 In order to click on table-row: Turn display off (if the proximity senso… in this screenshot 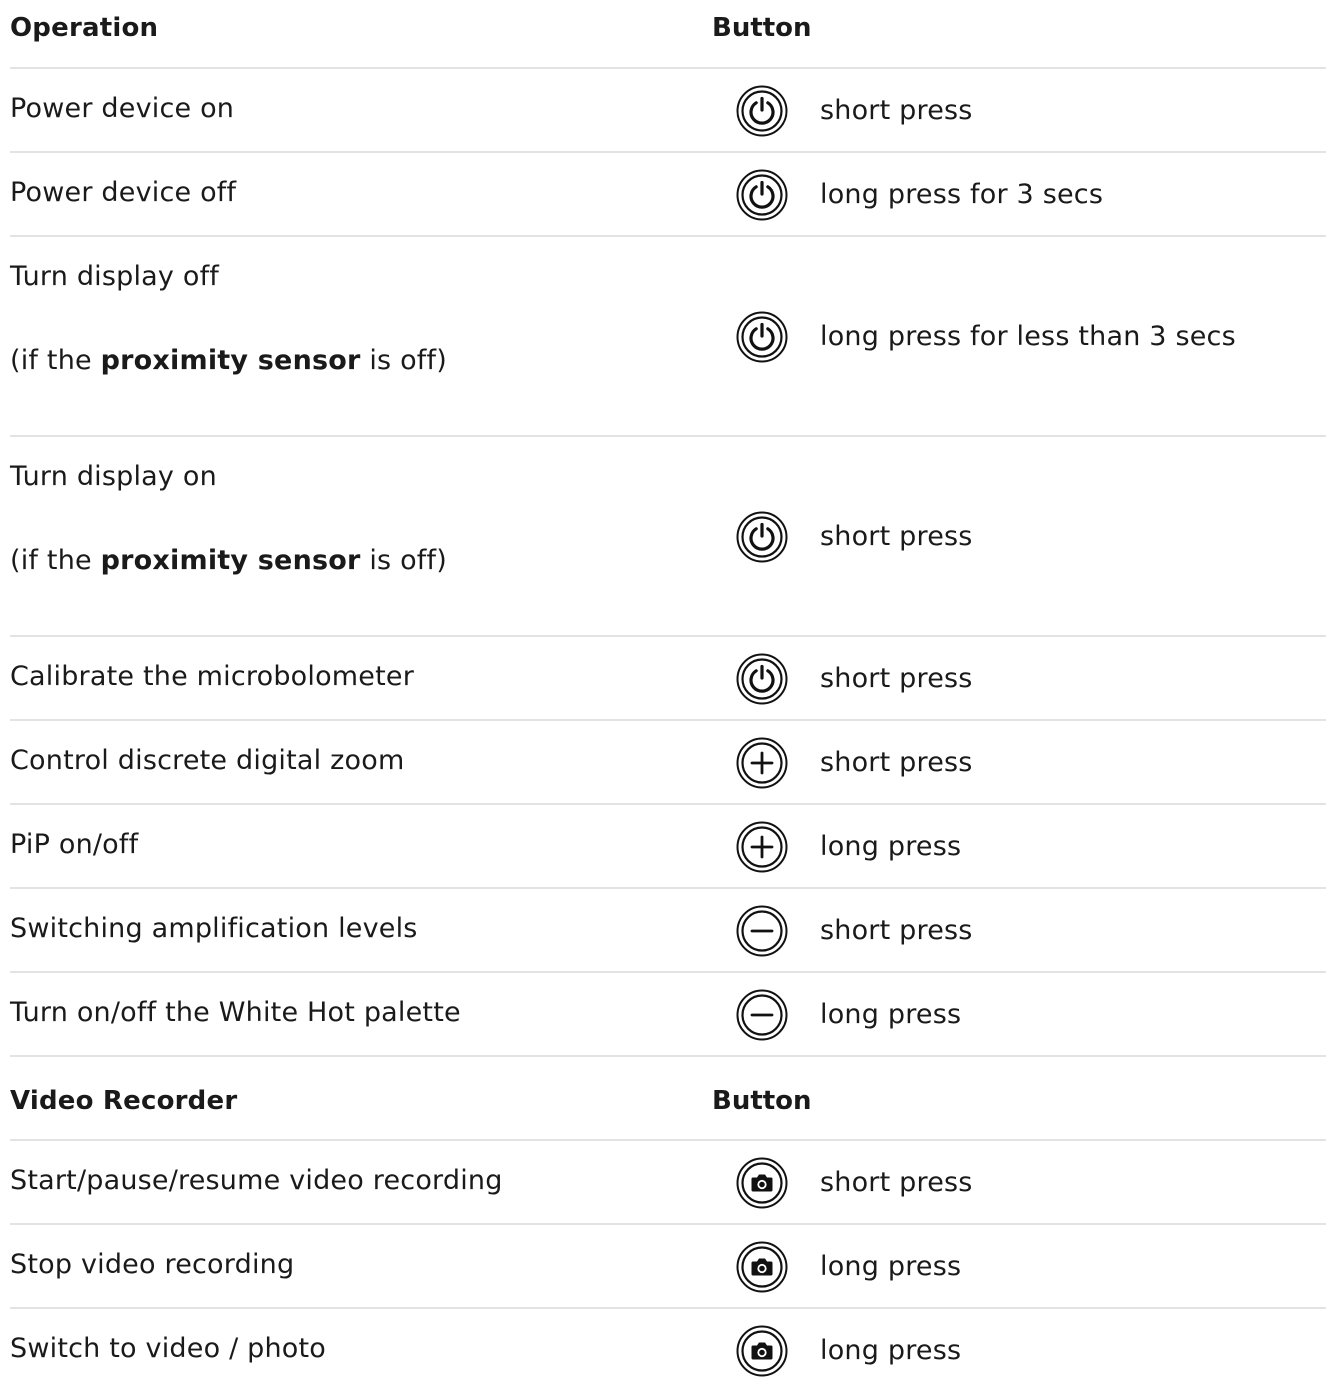, I will do `click(668, 337)`.